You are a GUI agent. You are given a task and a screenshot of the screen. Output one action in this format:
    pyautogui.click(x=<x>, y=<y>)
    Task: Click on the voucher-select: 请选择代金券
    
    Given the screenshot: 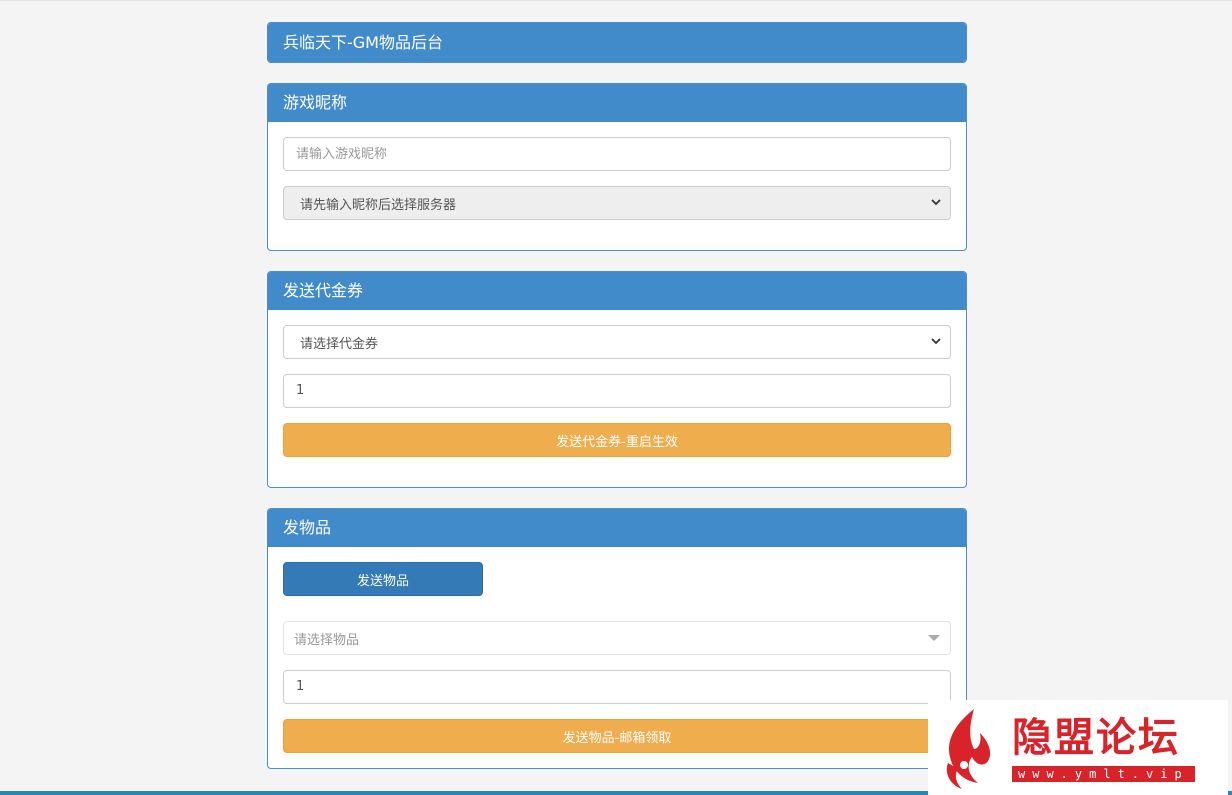 What is the action you would take?
    pyautogui.click(x=617, y=342)
    